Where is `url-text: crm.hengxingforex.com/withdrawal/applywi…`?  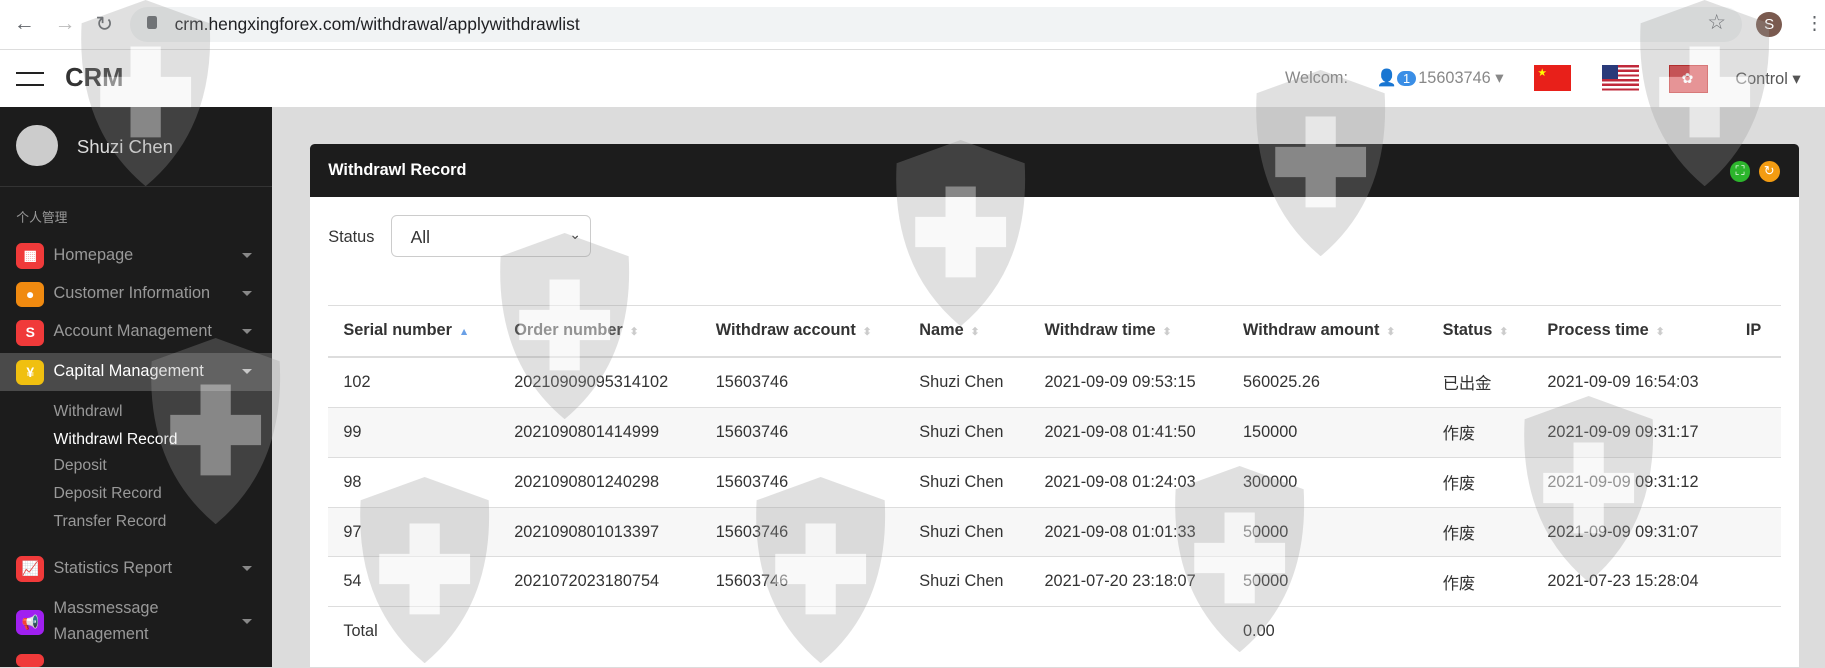 url-text: crm.hengxingforex.com/withdrawal/applywi… is located at coordinates (377, 23).